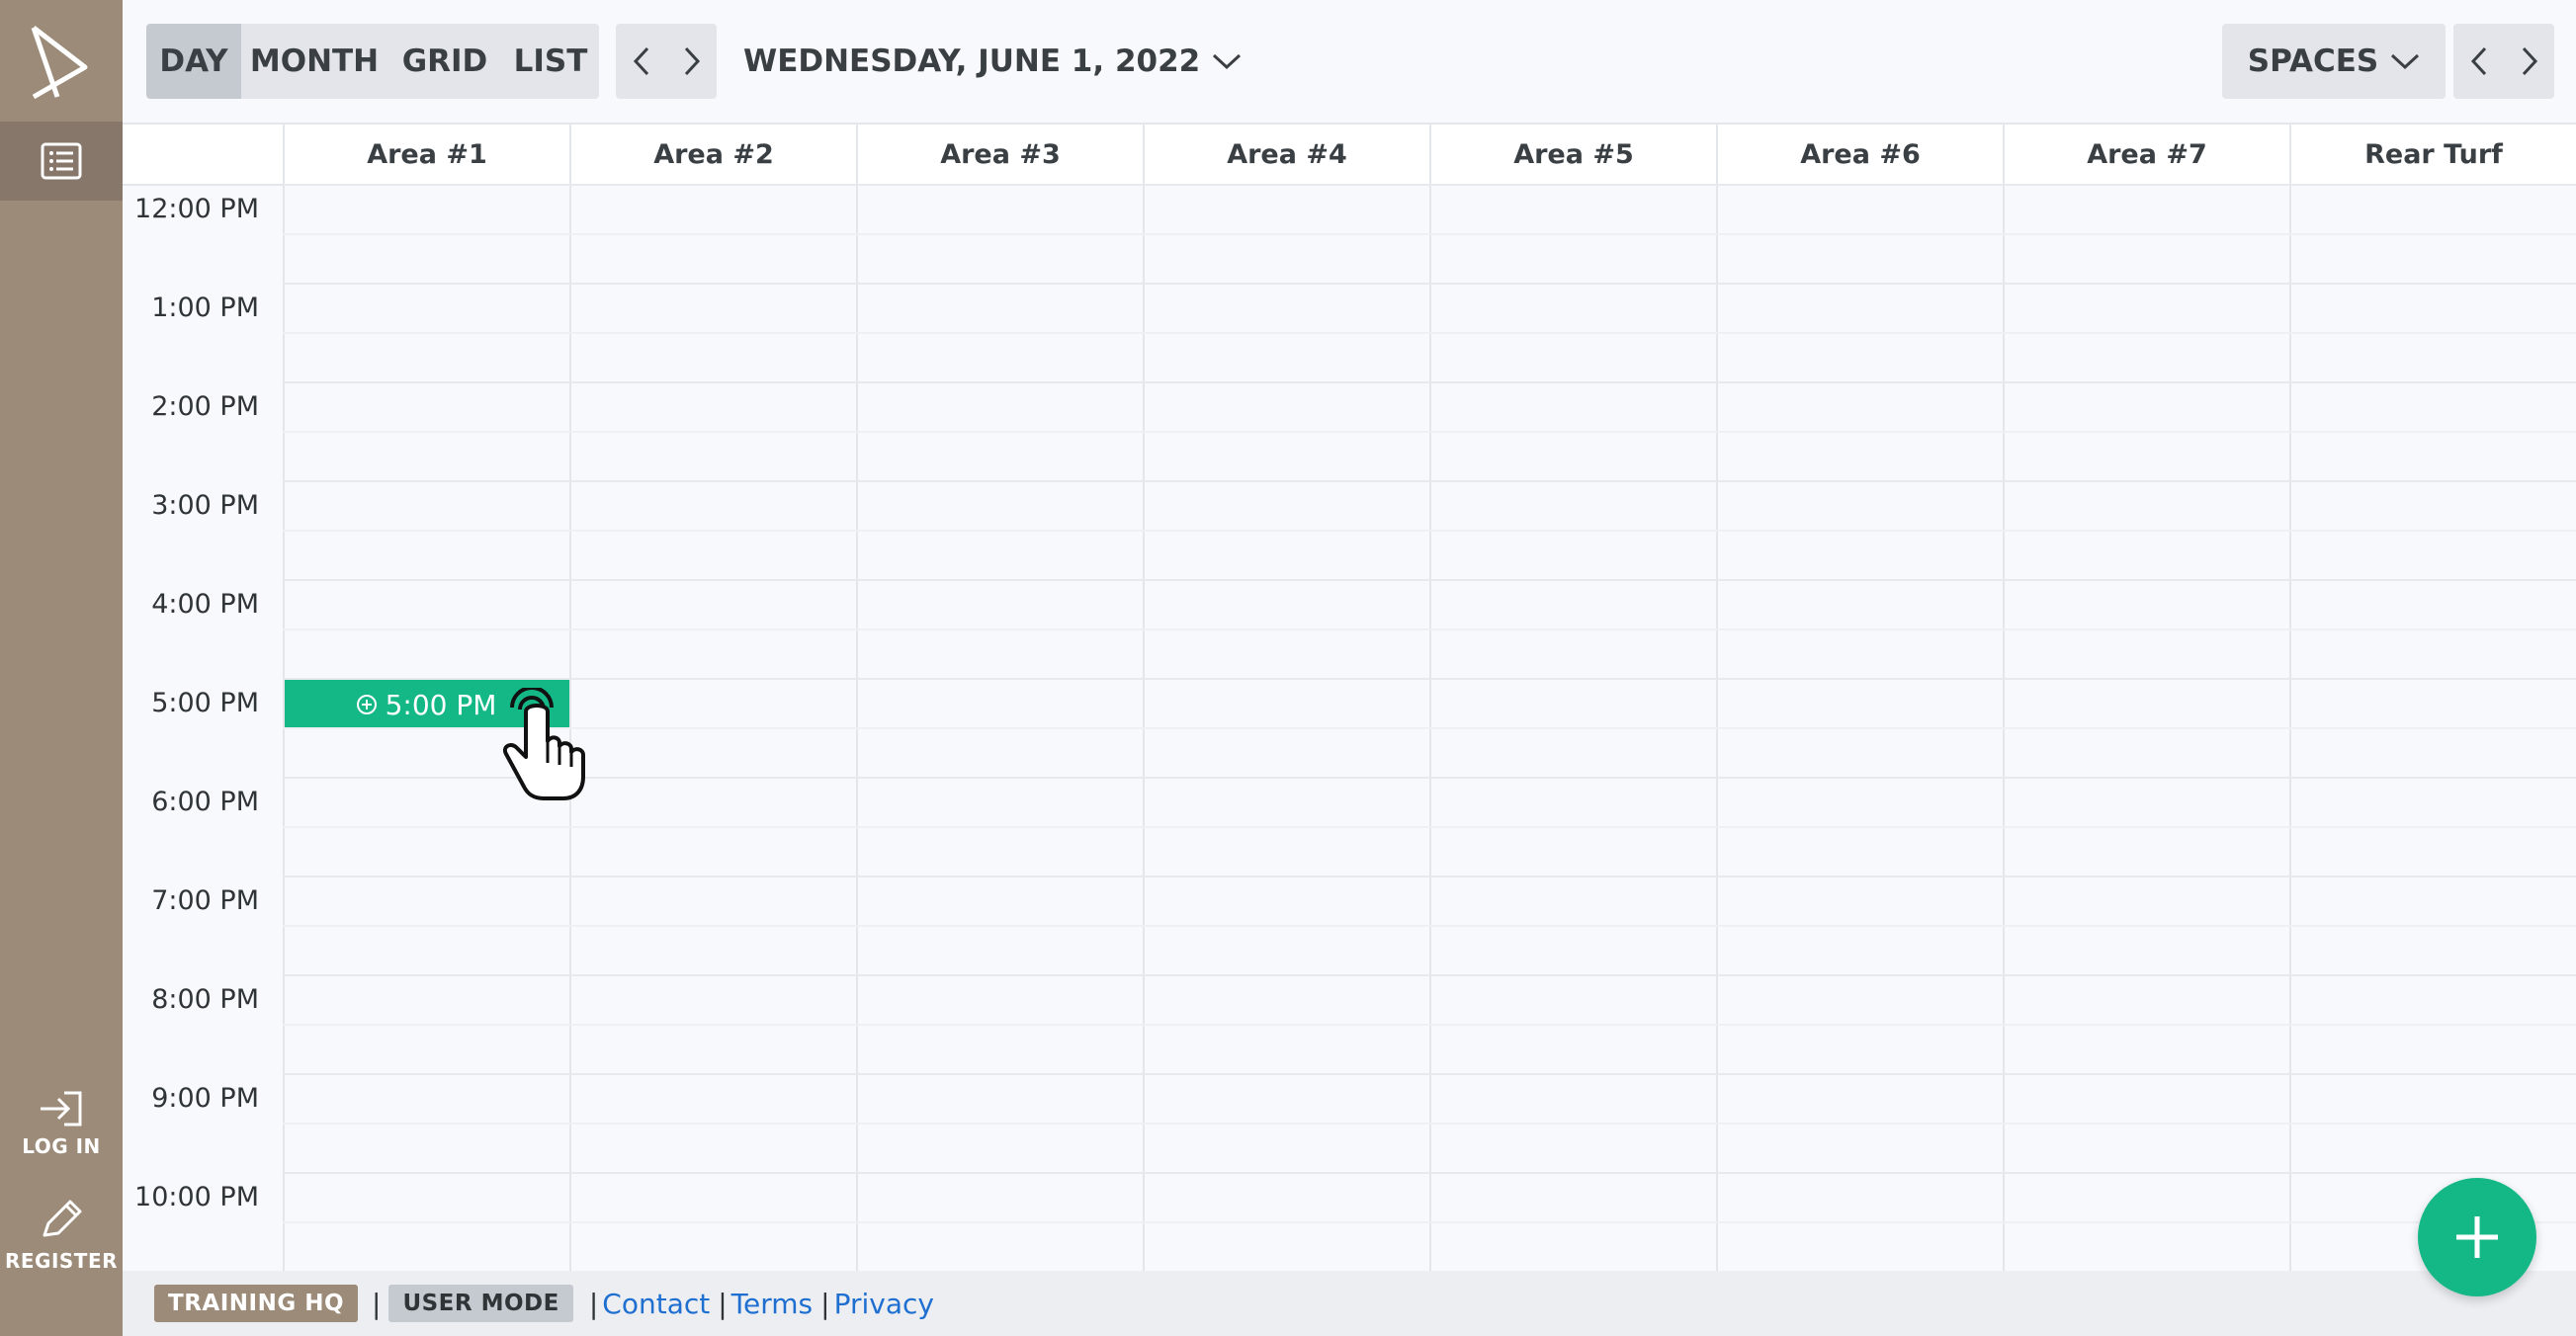 This screenshot has width=2576, height=1336. What do you see at coordinates (544, 744) in the screenshot?
I see `hand-pointer-icon` at bounding box center [544, 744].